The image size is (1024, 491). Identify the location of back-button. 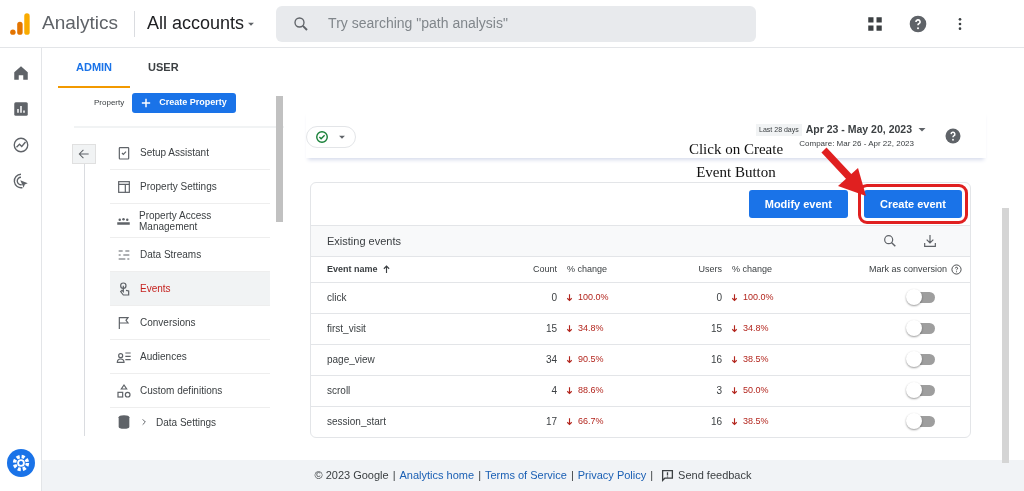
(84, 154).